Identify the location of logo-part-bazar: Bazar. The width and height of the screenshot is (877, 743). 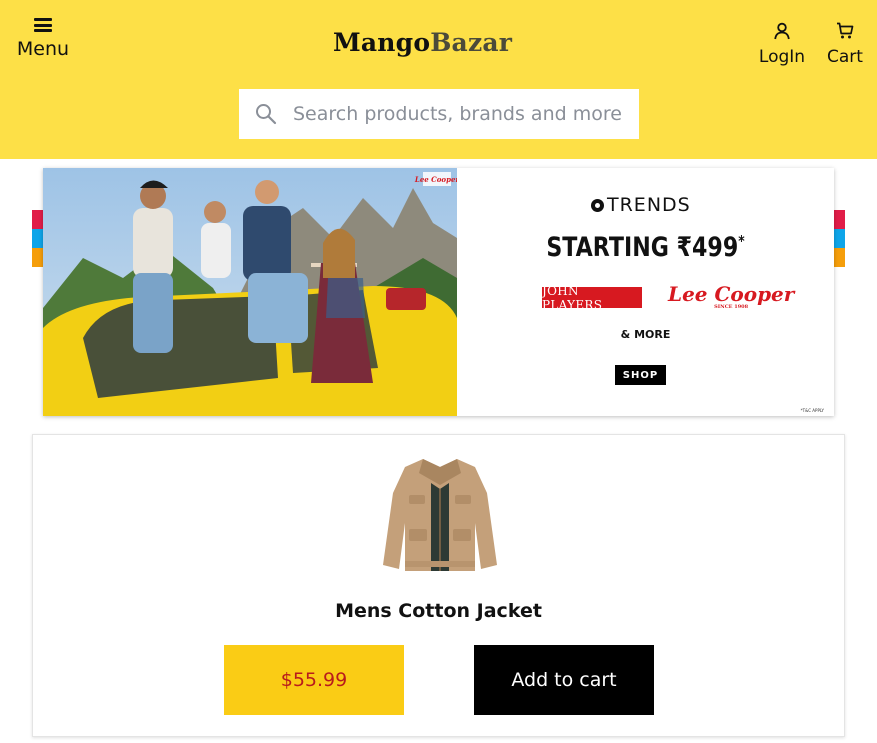
(471, 42).